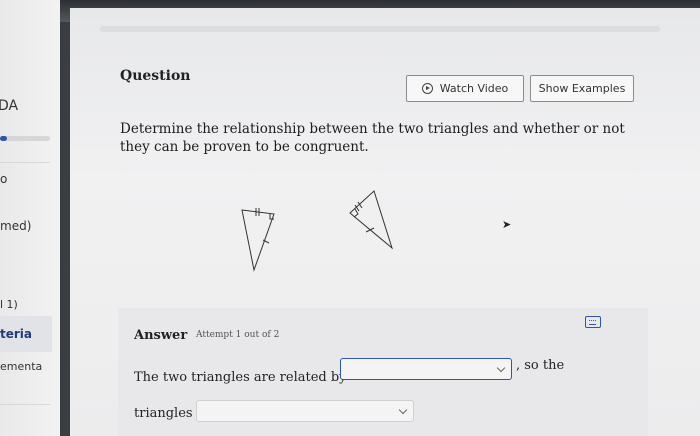 The height and width of the screenshot is (436, 700). I want to click on triangle-right, so click(371, 220).